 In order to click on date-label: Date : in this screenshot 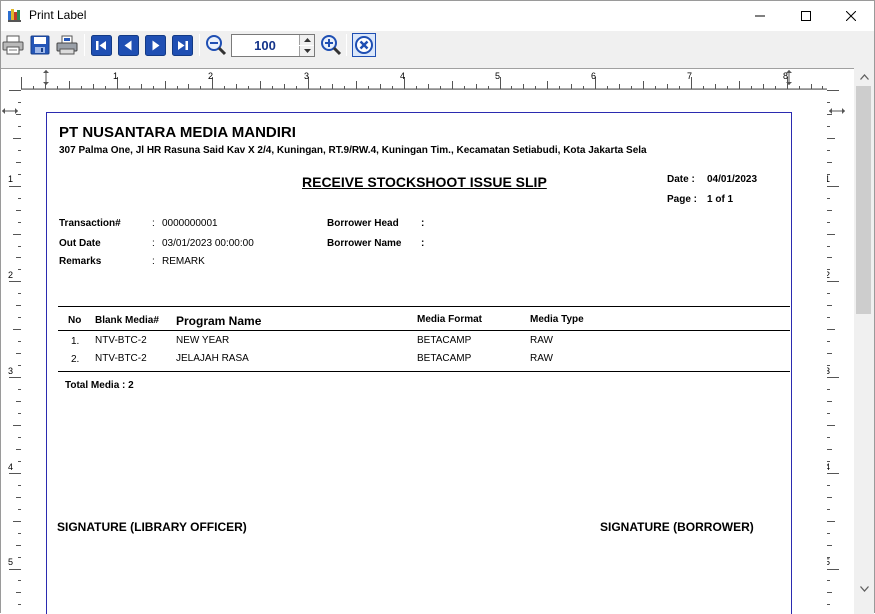, I will do `click(681, 179)`.